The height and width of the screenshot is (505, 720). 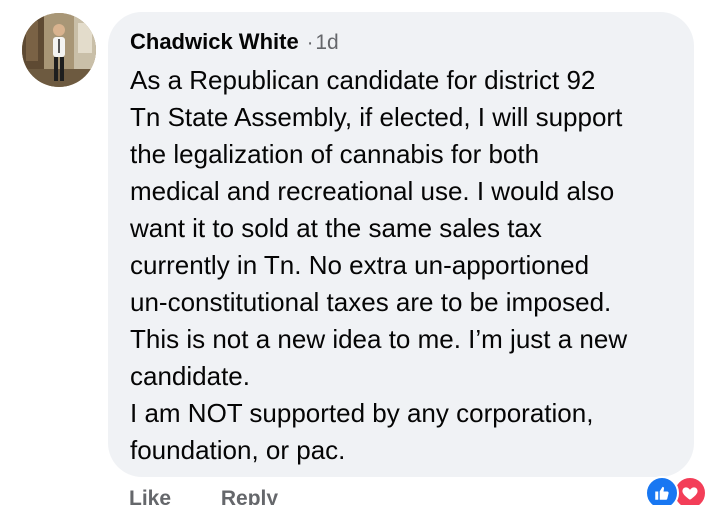 I want to click on comment-line: want it to sold at the same sales tax, so click(x=336, y=228).